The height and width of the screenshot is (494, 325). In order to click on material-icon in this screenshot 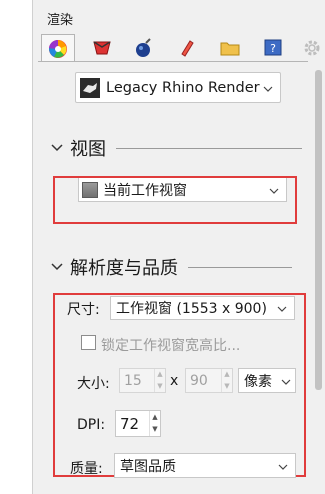, I will do `click(102, 47)`.